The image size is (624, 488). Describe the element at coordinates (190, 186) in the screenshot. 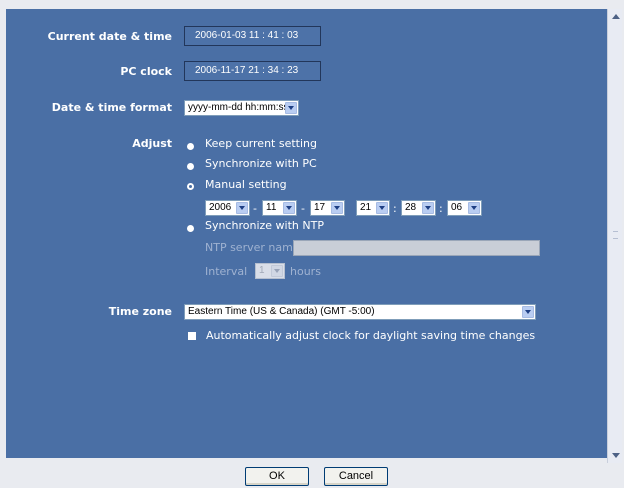

I see `radio-manual-setting` at that location.